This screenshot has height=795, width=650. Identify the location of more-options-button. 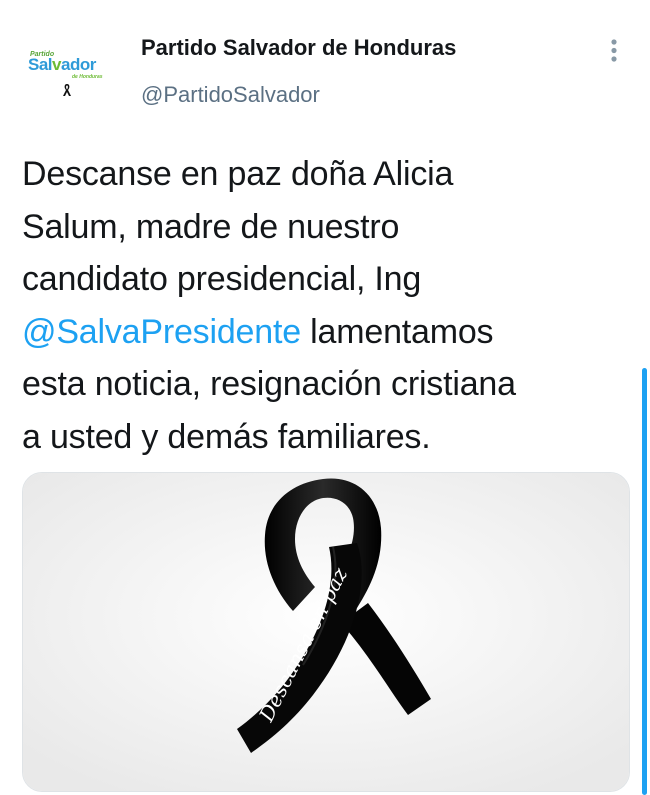
(614, 51).